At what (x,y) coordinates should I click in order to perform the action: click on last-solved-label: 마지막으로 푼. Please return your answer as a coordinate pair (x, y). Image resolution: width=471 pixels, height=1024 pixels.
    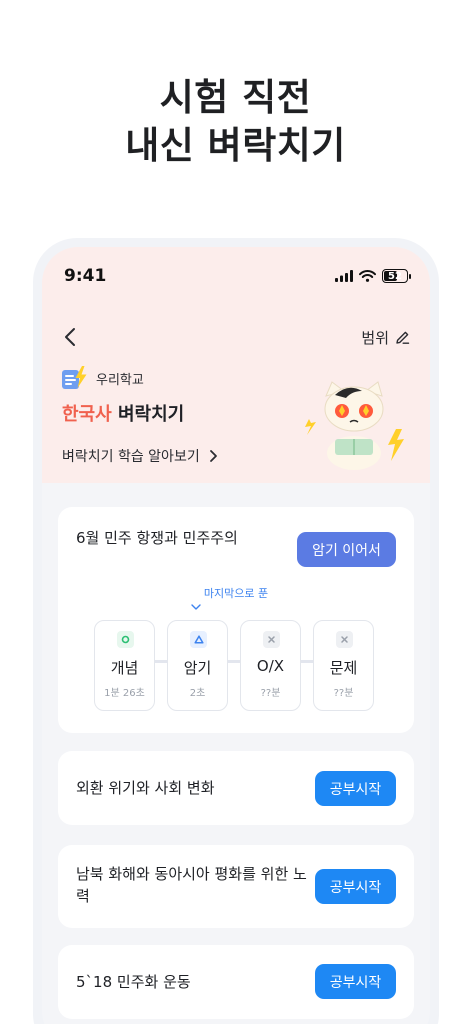
    Looking at the image, I should click on (236, 593).